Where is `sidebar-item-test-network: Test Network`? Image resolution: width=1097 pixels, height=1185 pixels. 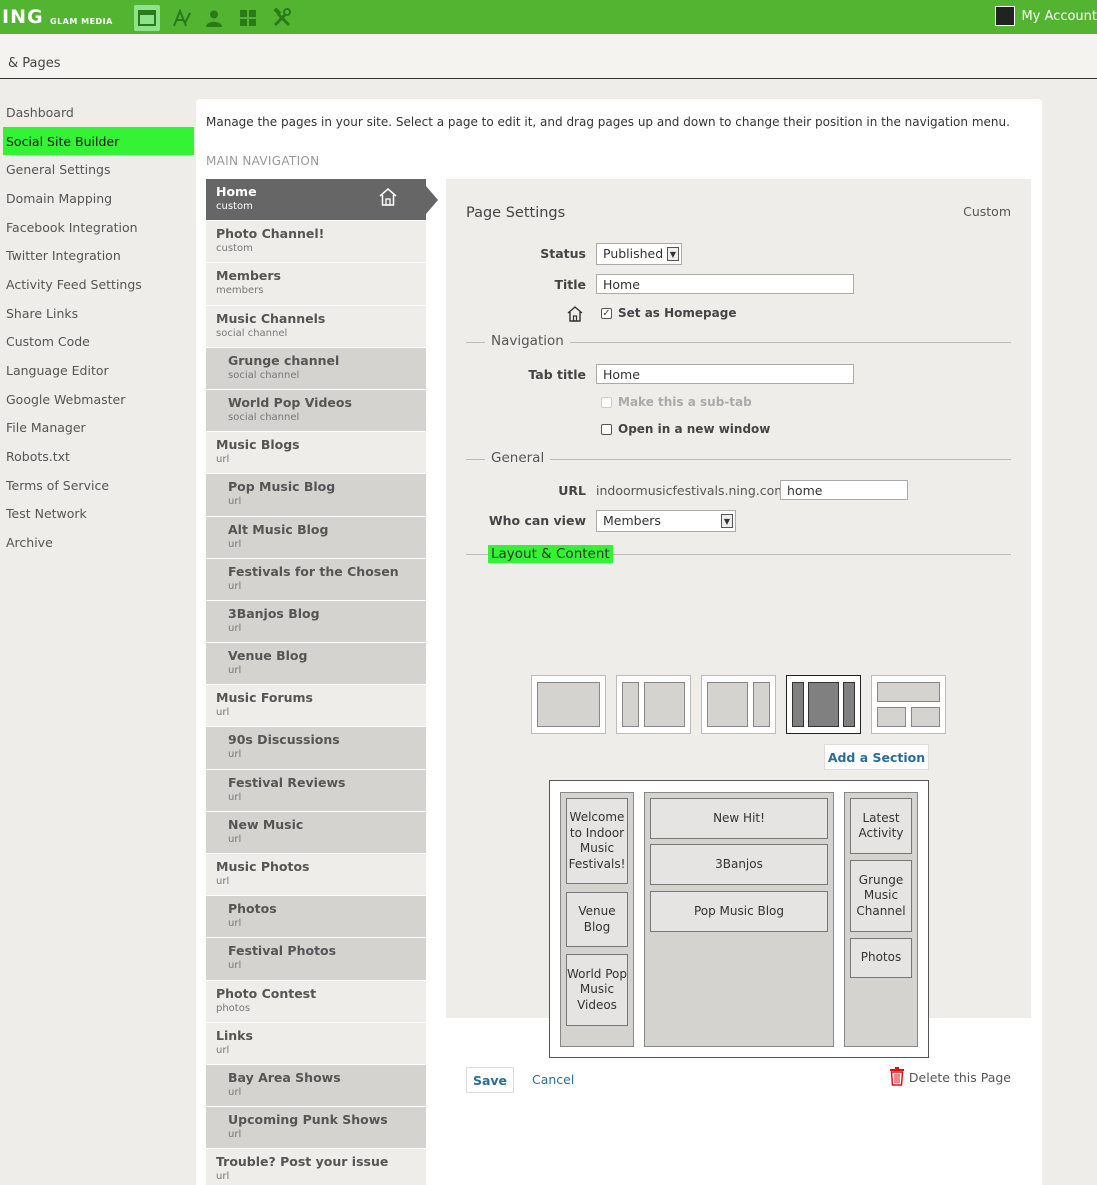 sidebar-item-test-network: Test Network is located at coordinates (97, 514).